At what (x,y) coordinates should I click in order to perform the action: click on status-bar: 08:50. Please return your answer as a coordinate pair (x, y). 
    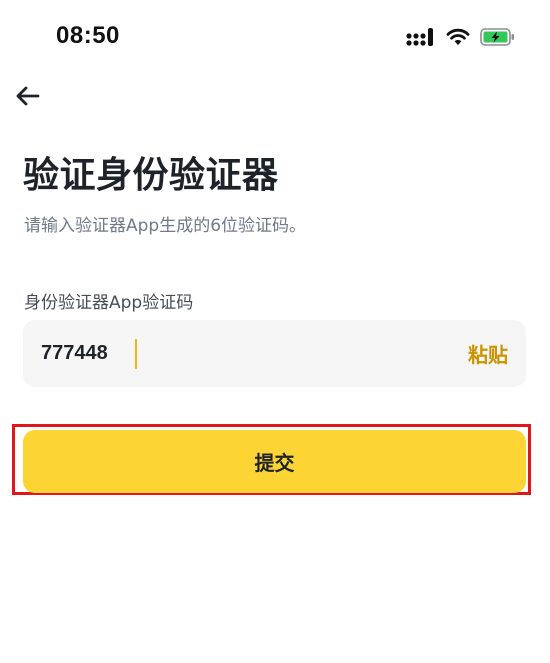
    Looking at the image, I should click on (275, 36).